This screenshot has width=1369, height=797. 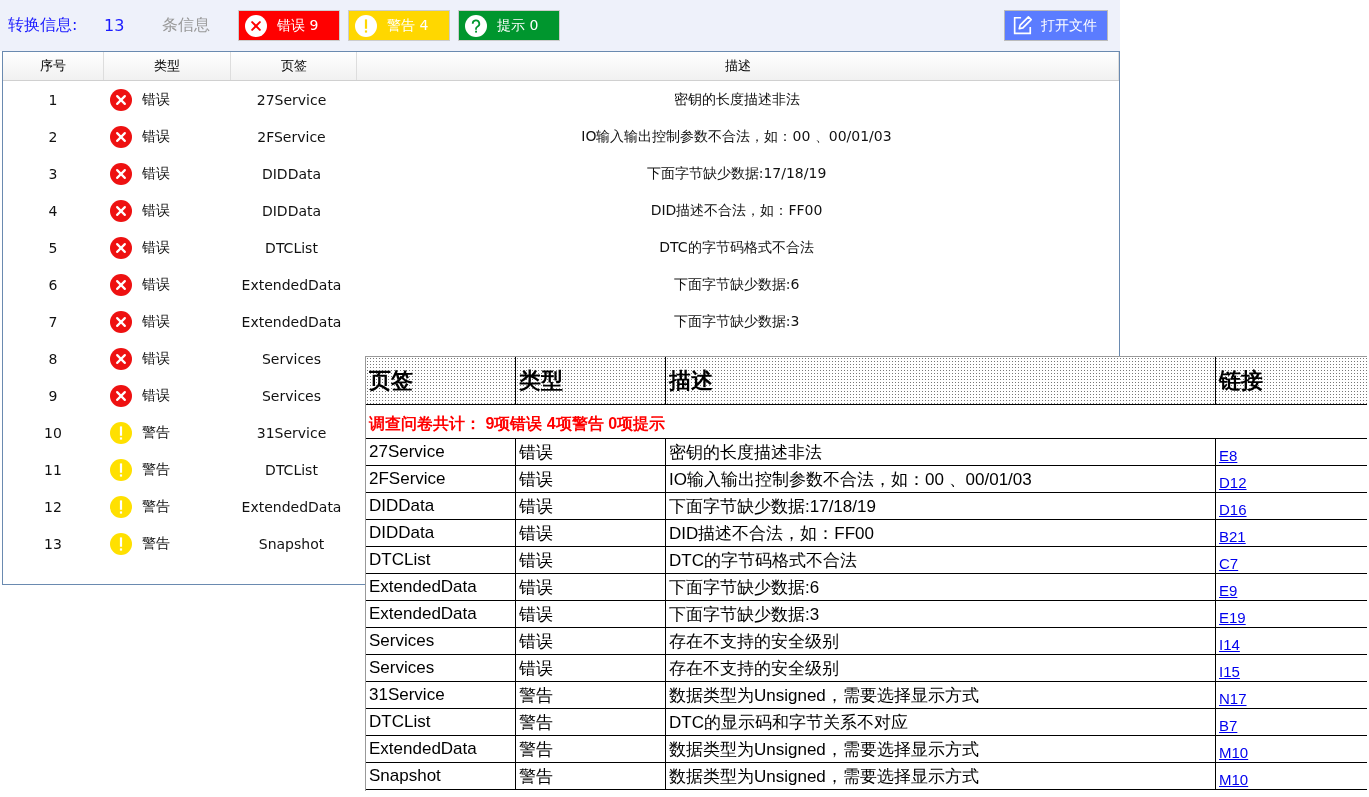 What do you see at coordinates (53, 544) in the screenshot?
I see `row-number: 13` at bounding box center [53, 544].